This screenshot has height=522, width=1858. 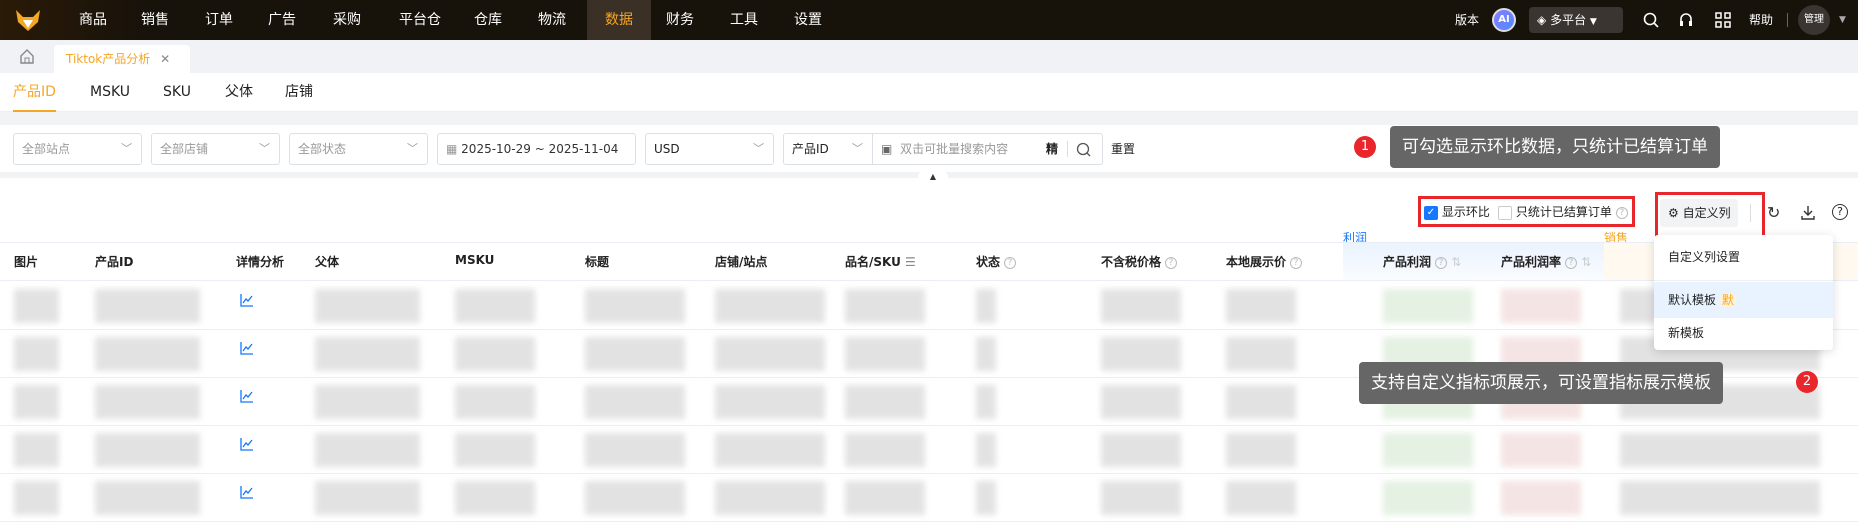 What do you see at coordinates (929, 56) in the screenshot?
I see `page-tabs-bar: Tiktok产品分析 ✕` at bounding box center [929, 56].